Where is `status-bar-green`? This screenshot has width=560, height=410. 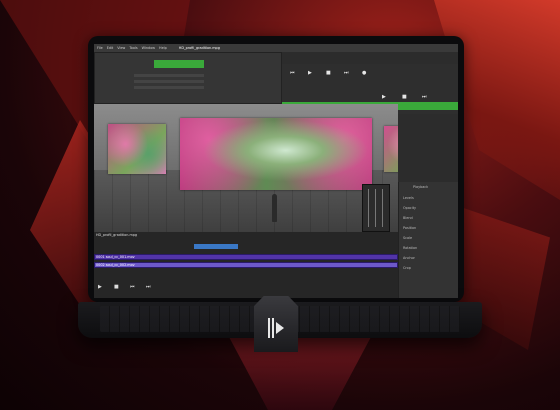
status-bar-green is located at coordinates (179, 64).